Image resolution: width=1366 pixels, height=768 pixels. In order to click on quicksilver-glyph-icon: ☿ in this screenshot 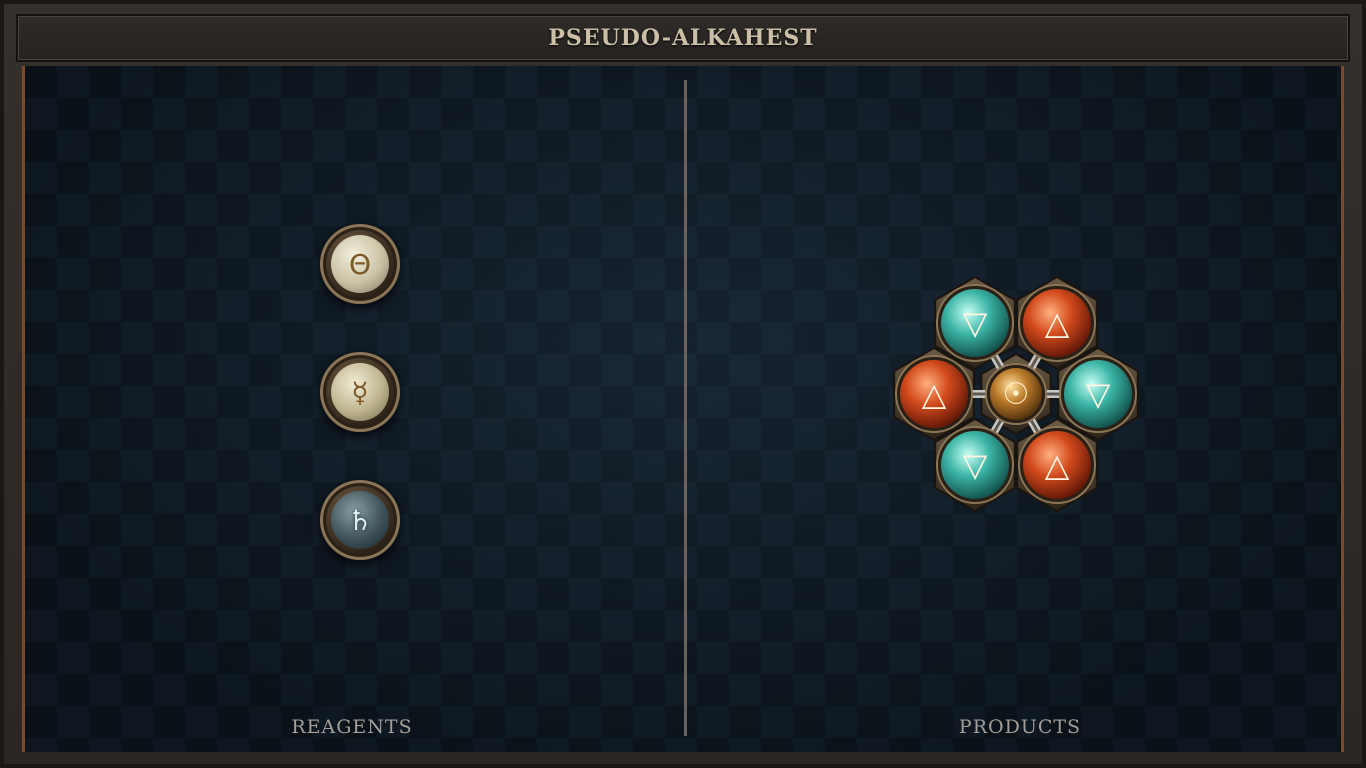, I will do `click(360, 392)`.